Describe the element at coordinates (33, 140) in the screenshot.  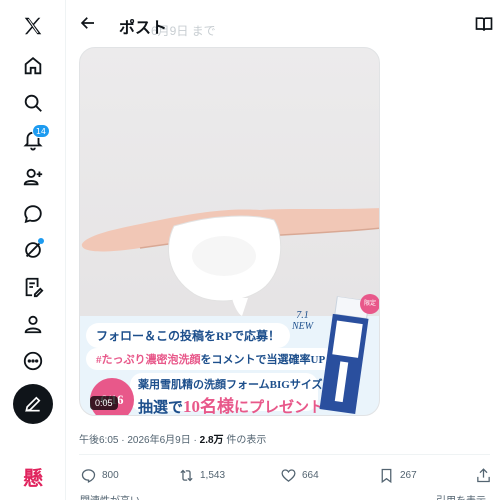
I see `notifications-icon: 14` at that location.